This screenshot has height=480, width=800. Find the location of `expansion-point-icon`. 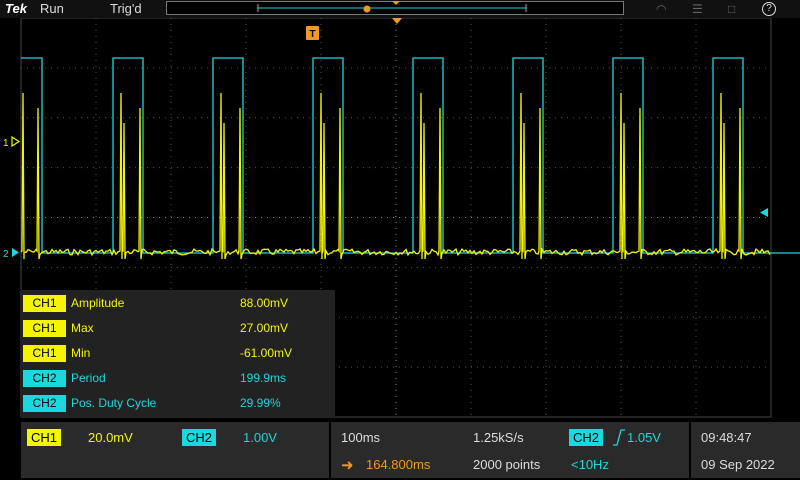

expansion-point-icon is located at coordinates (396, 3).